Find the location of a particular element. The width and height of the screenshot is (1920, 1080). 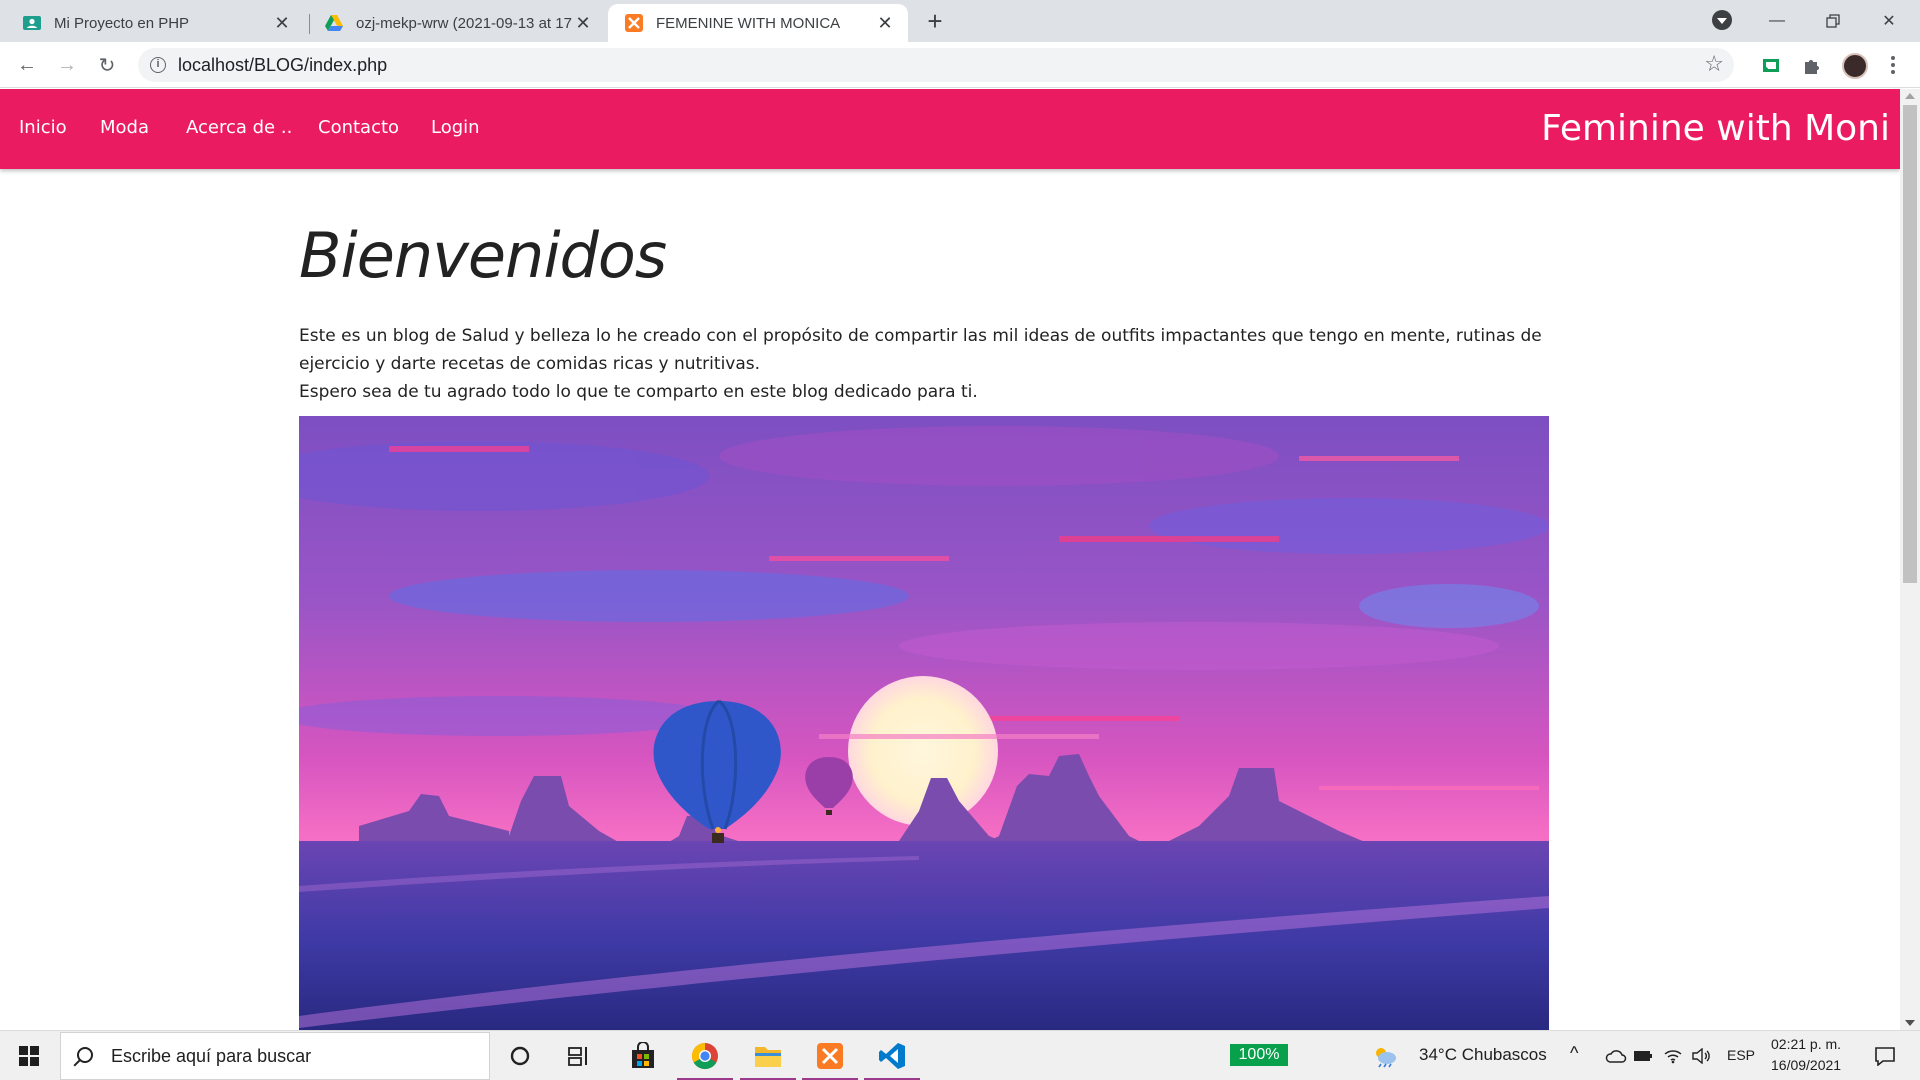

new-tab-button: + is located at coordinates (935, 21).